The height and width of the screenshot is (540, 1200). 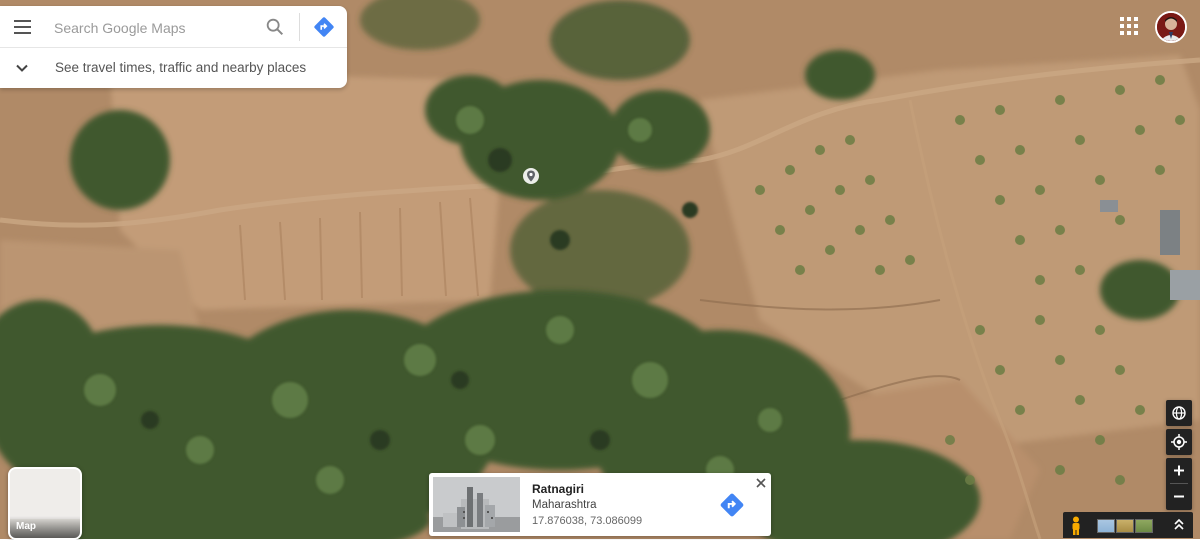 What do you see at coordinates (299, 27) in the screenshot?
I see `search-separator` at bounding box center [299, 27].